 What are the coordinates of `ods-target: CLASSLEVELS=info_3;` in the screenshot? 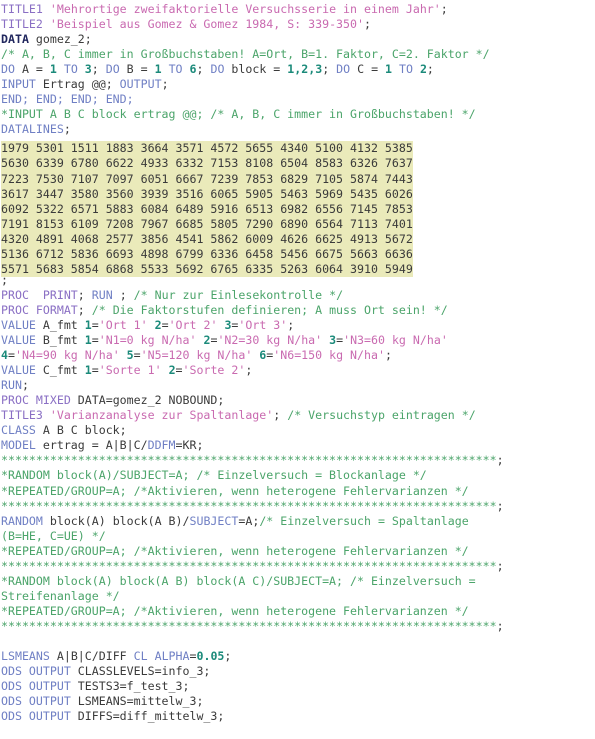 It's located at (140, 671).